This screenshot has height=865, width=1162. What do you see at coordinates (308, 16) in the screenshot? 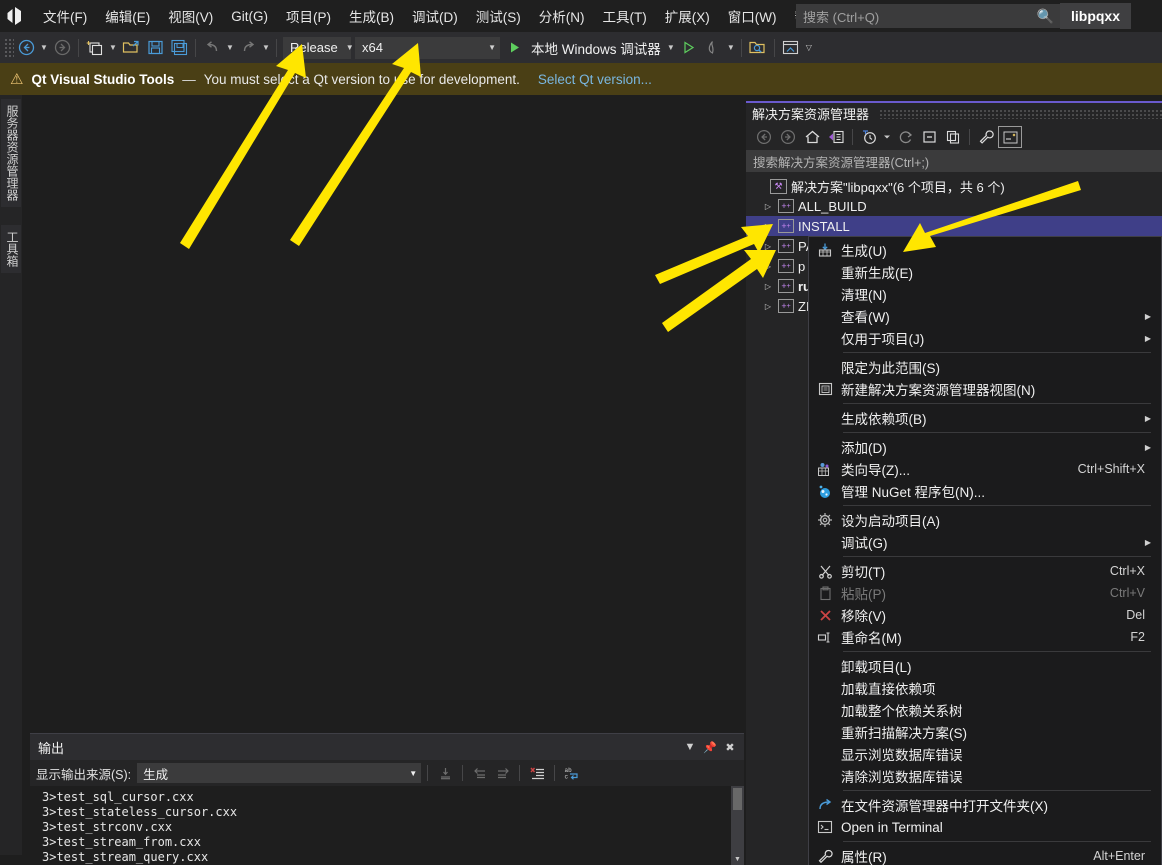
I see `menu-item-project: 项目(P)` at bounding box center [308, 16].